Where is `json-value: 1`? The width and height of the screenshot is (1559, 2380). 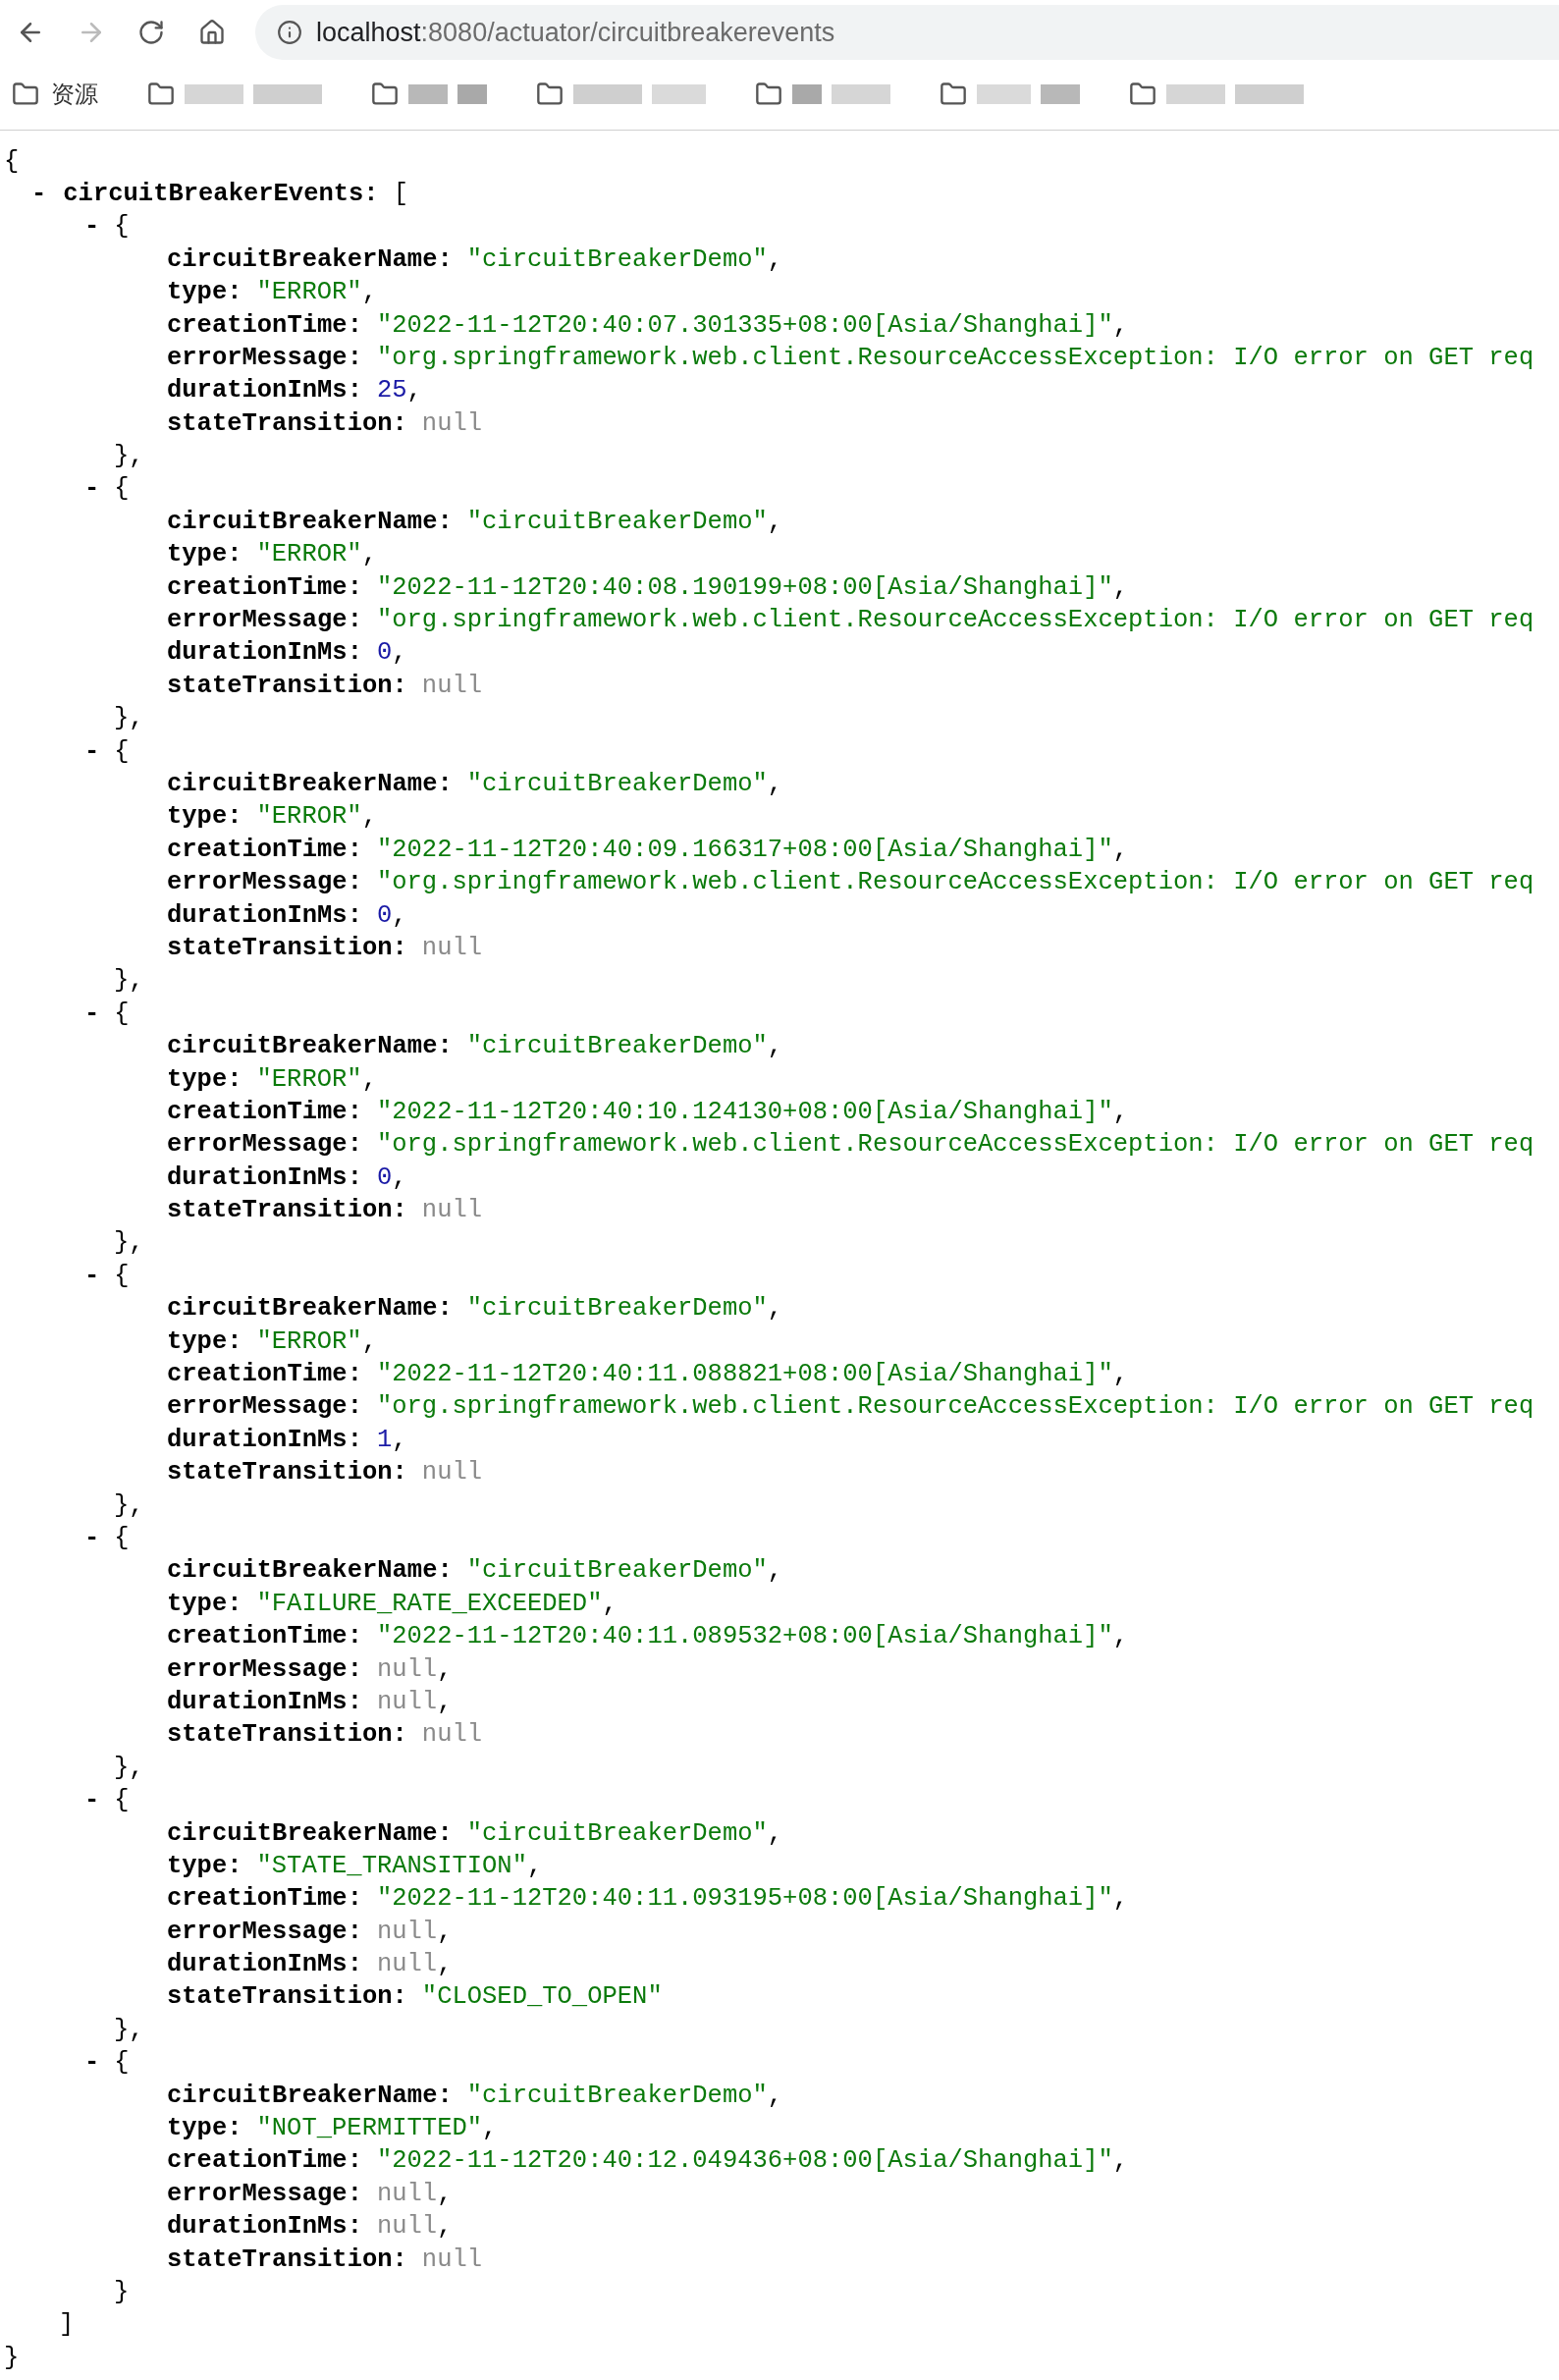 json-value: 1 is located at coordinates (385, 1440).